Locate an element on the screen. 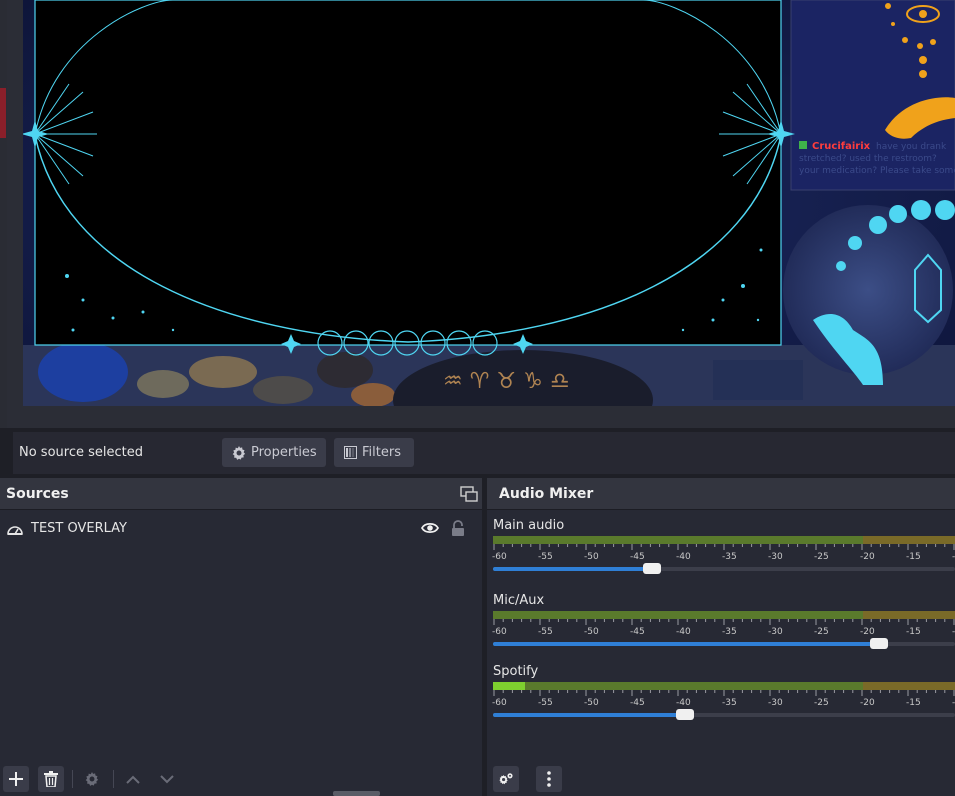 This screenshot has height=796, width=955. svg-text: have you drank is located at coordinates (911, 147).